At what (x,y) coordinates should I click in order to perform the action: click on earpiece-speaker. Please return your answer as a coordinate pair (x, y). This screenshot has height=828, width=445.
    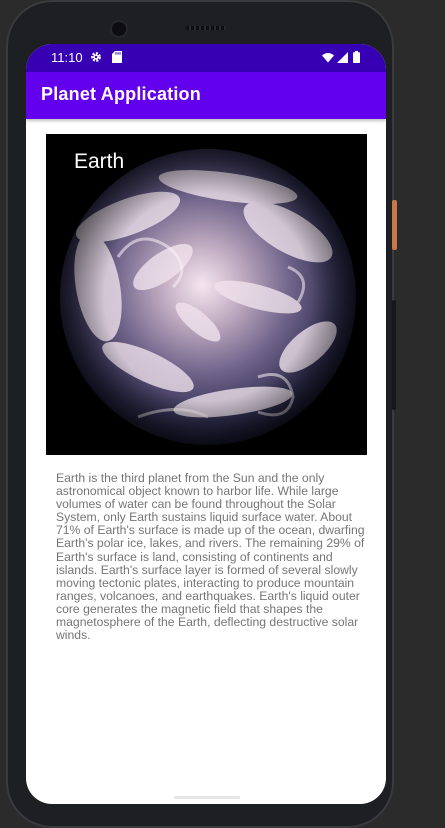
    Looking at the image, I should click on (206, 28).